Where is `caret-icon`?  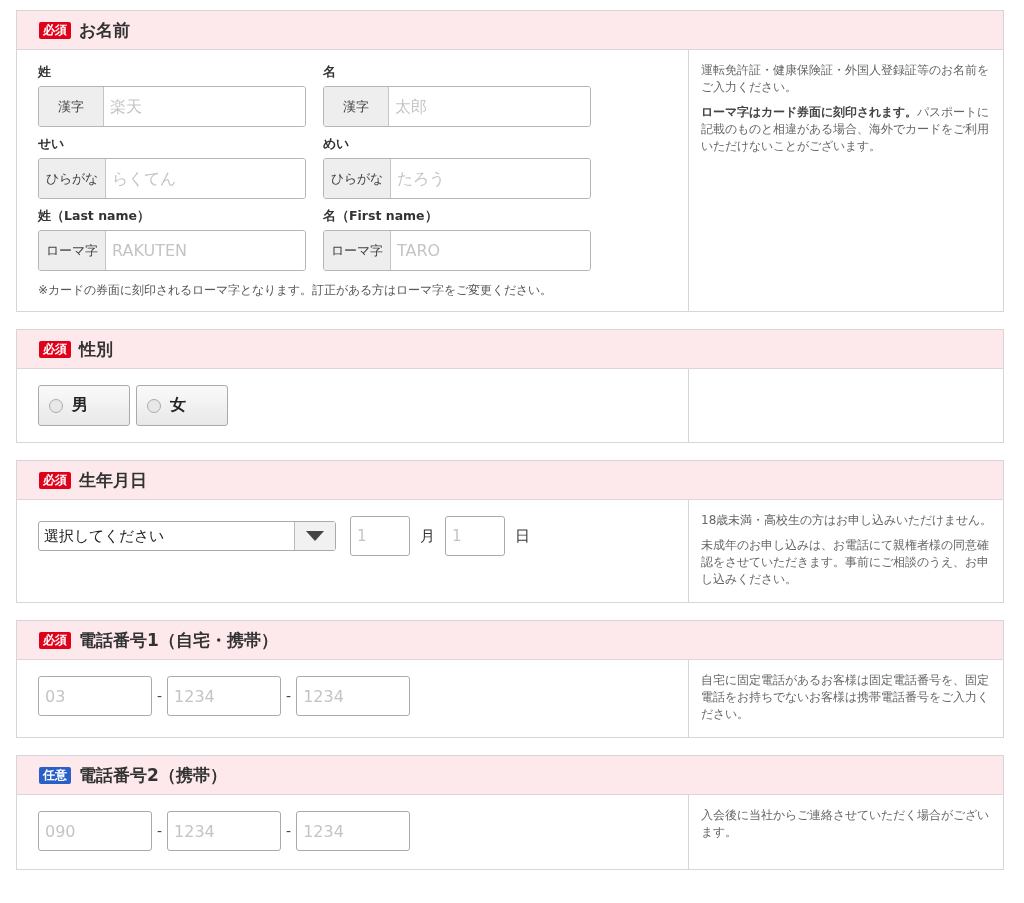
caret-icon is located at coordinates (315, 536).